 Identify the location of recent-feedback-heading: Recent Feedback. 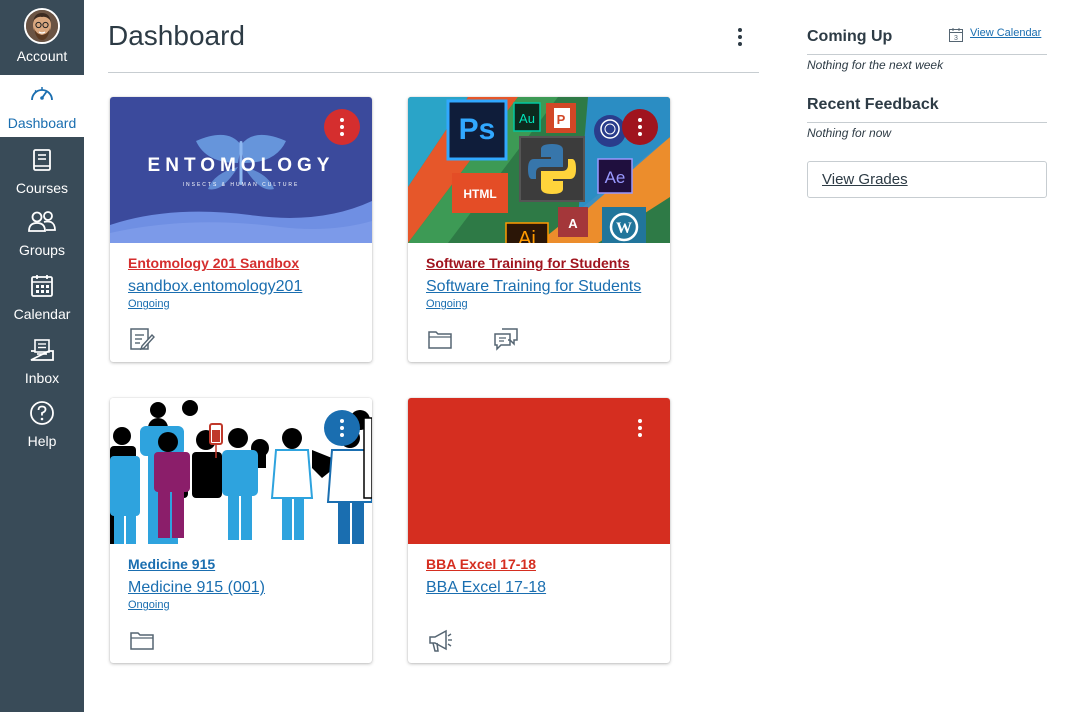
(873, 104).